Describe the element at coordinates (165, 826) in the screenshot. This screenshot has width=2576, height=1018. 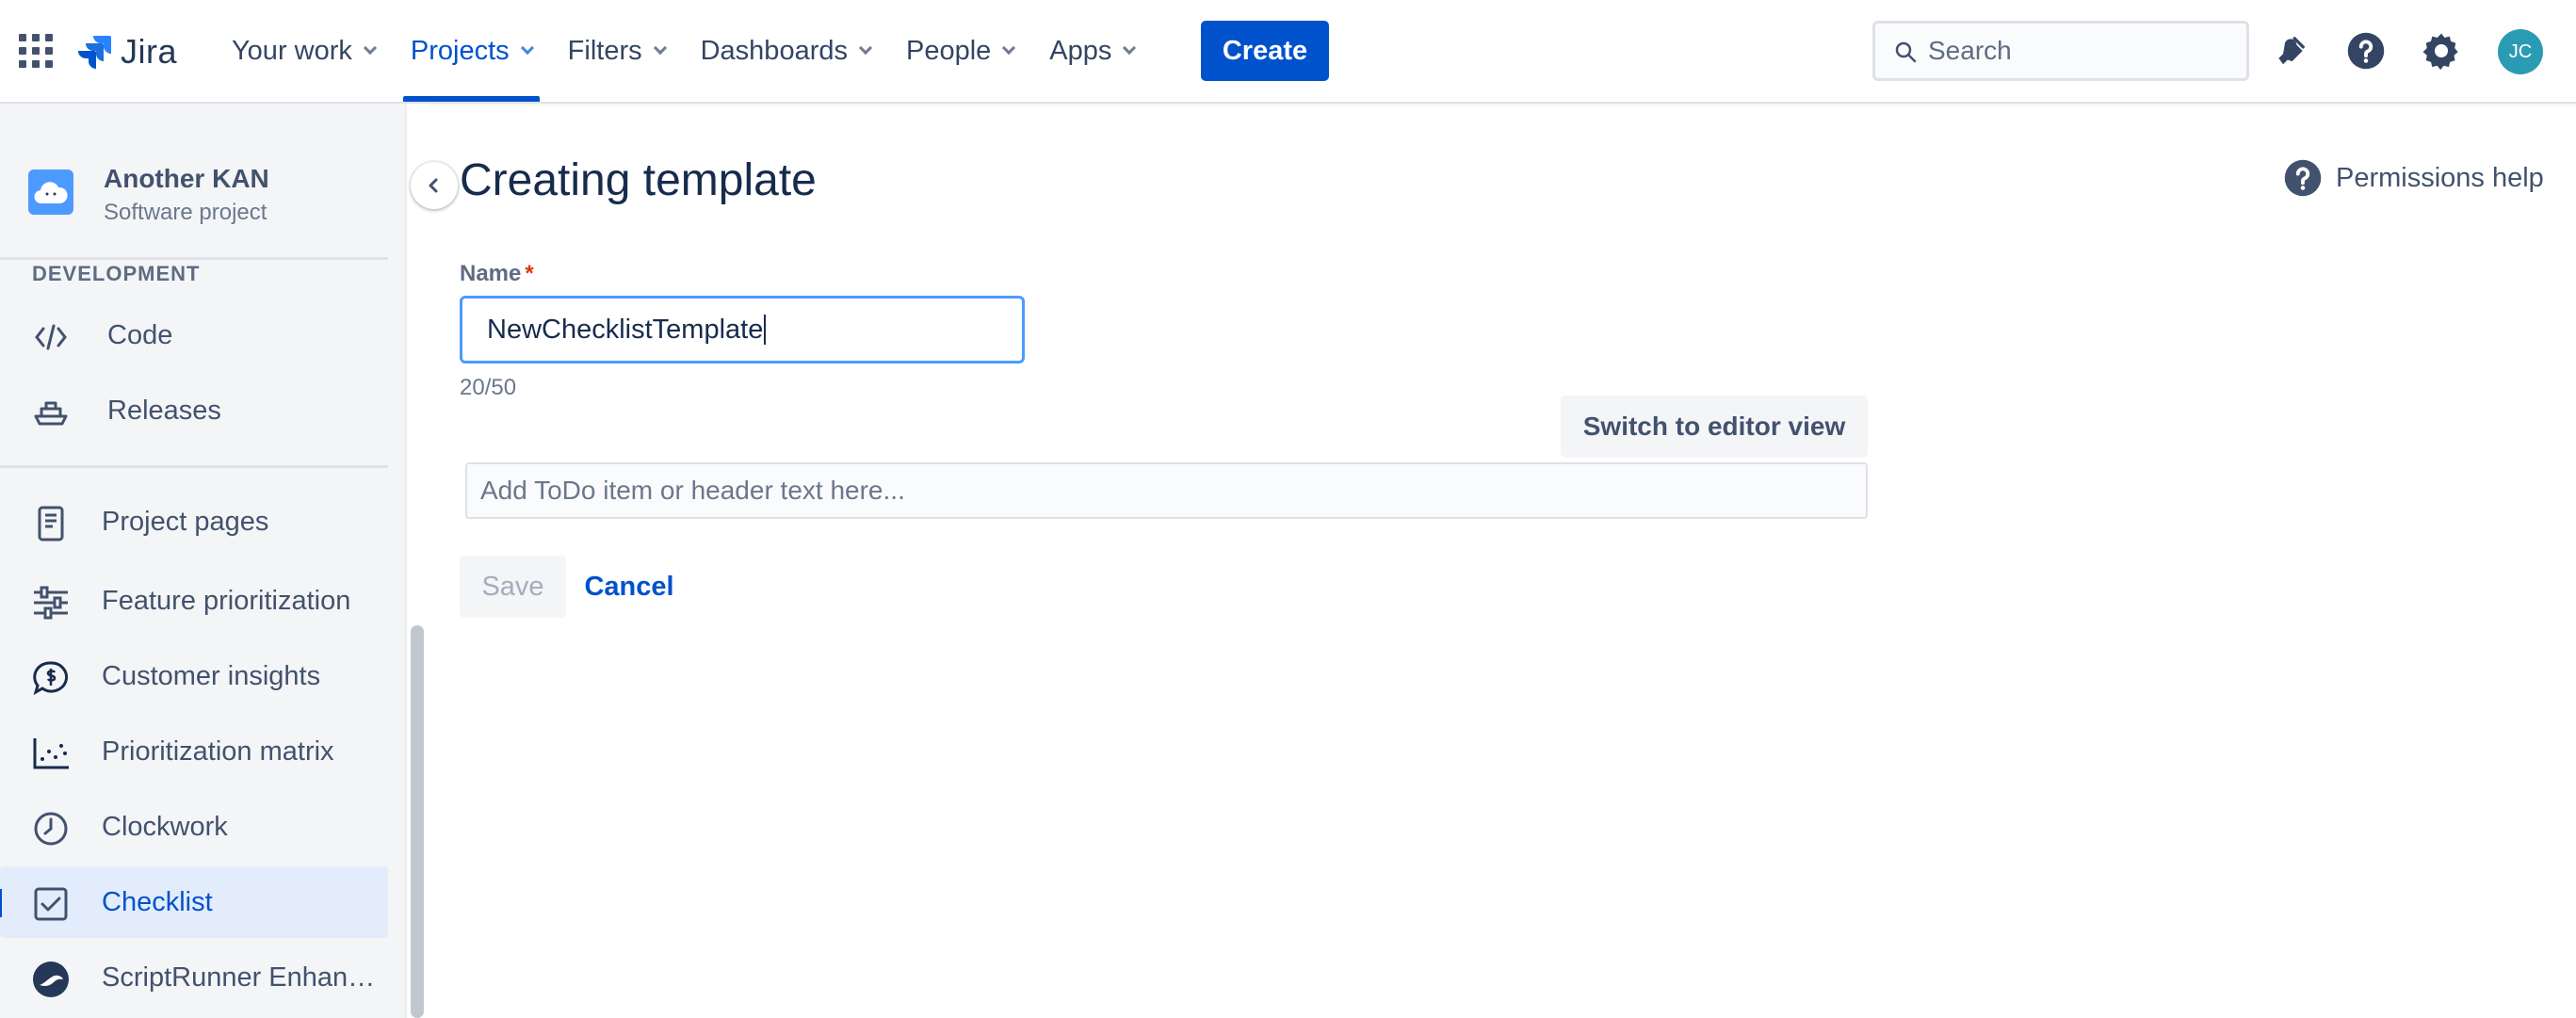
I see `sidebar-item-label: Clockwork` at that location.